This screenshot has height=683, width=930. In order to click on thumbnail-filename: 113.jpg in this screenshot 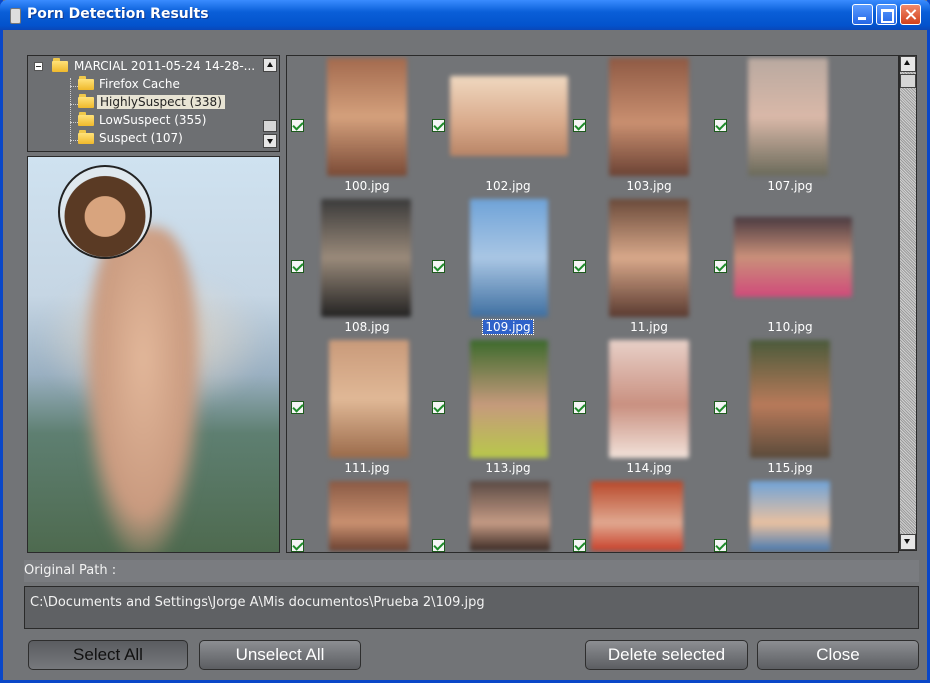, I will do `click(508, 468)`.